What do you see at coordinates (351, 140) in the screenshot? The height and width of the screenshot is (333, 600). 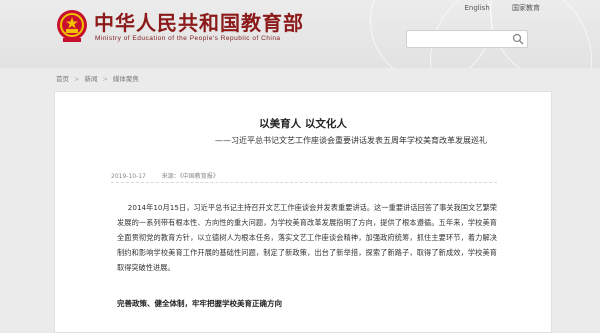 I see `article-subtitle: ——习近平总书记文艺工作座谈会重要讲话发表五周年学校美育改革发展巡礼` at bounding box center [351, 140].